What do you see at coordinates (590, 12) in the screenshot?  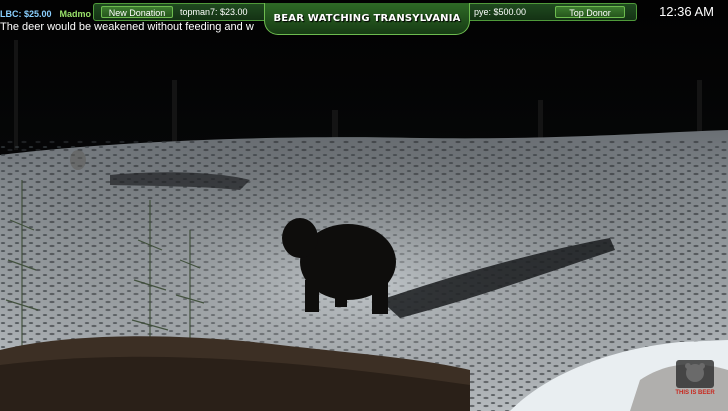 I see `top-donor-label: Top Donor` at bounding box center [590, 12].